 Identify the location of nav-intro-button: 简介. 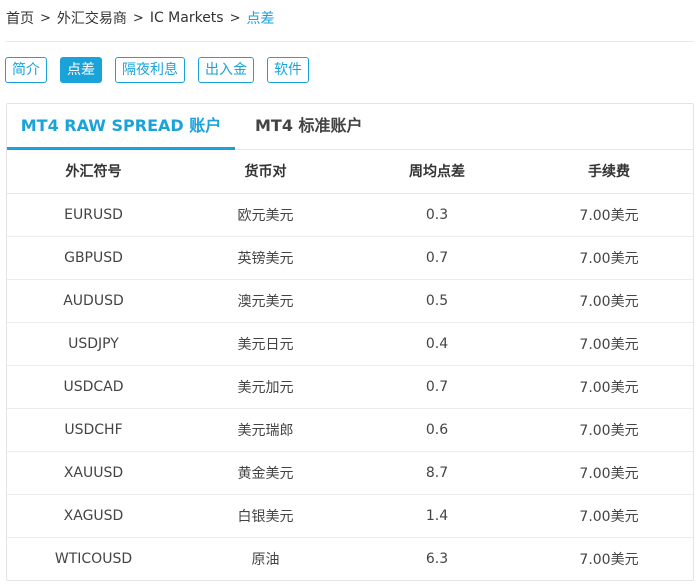
(26, 70).